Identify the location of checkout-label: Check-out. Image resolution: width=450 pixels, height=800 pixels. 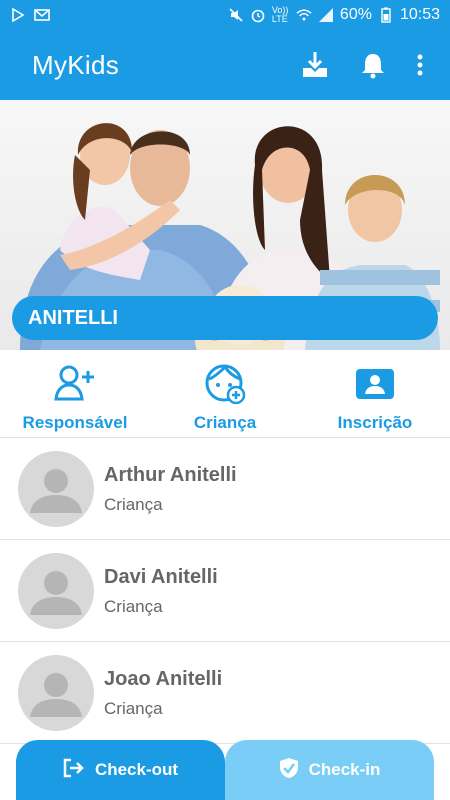
(136, 769).